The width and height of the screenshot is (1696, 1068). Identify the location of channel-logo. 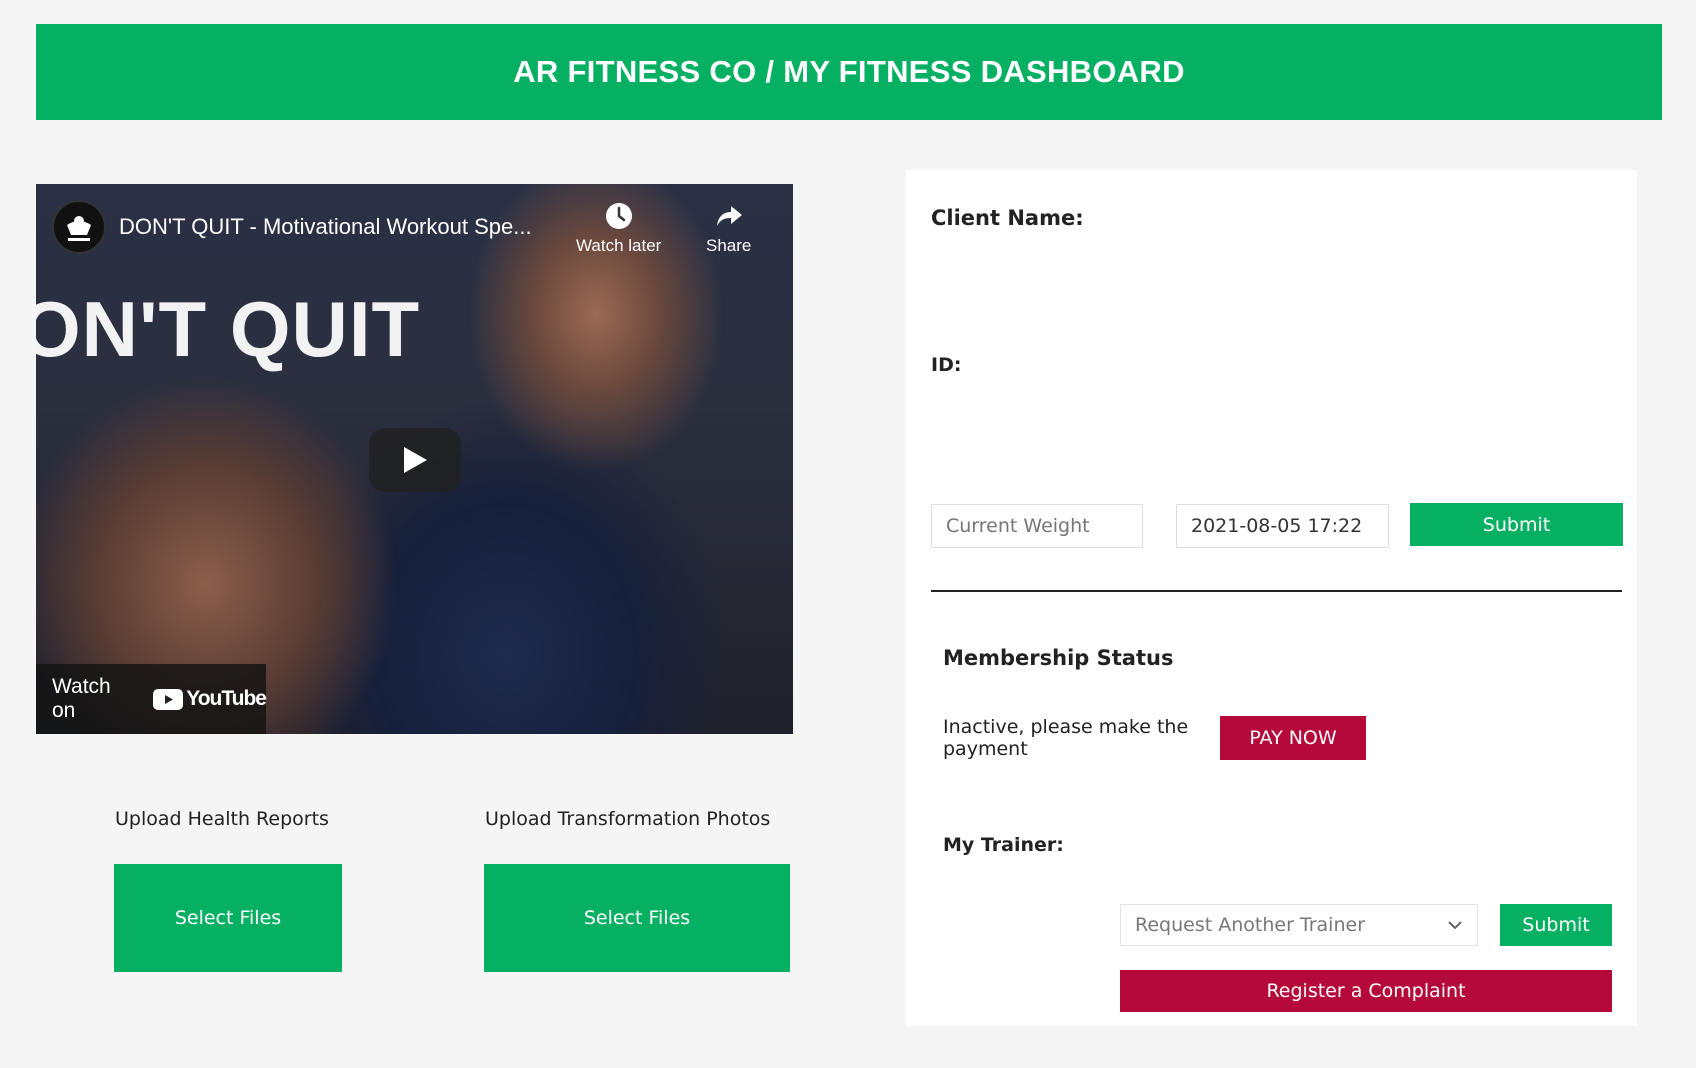
(79, 227).